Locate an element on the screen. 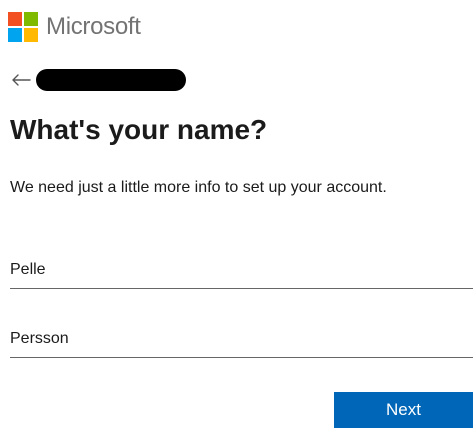  last-name-field is located at coordinates (241, 341).